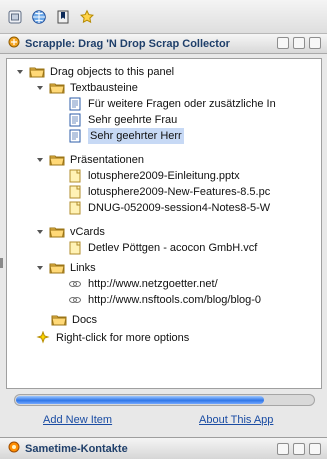 Image resolution: width=327 pixels, height=459 pixels. I want to click on context-hint-row: Right-click for more options, so click(112, 338).